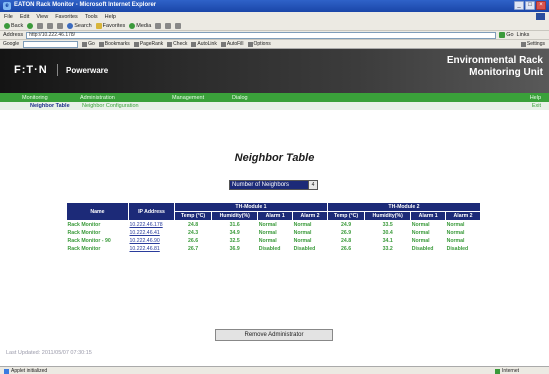  I want to click on cell-humidity-1: 32.5, so click(234, 240).